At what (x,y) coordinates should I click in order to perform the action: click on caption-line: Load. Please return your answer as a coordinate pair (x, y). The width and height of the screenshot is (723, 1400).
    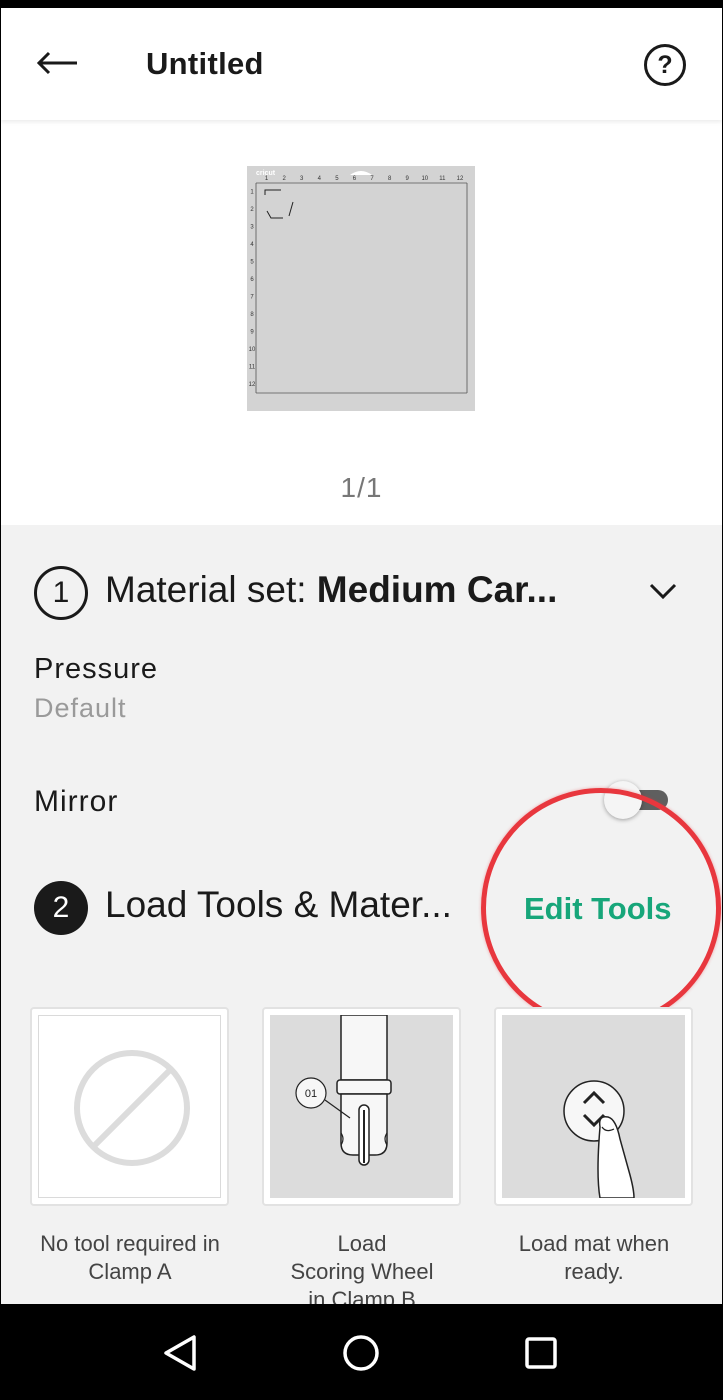
    Looking at the image, I should click on (362, 1243).